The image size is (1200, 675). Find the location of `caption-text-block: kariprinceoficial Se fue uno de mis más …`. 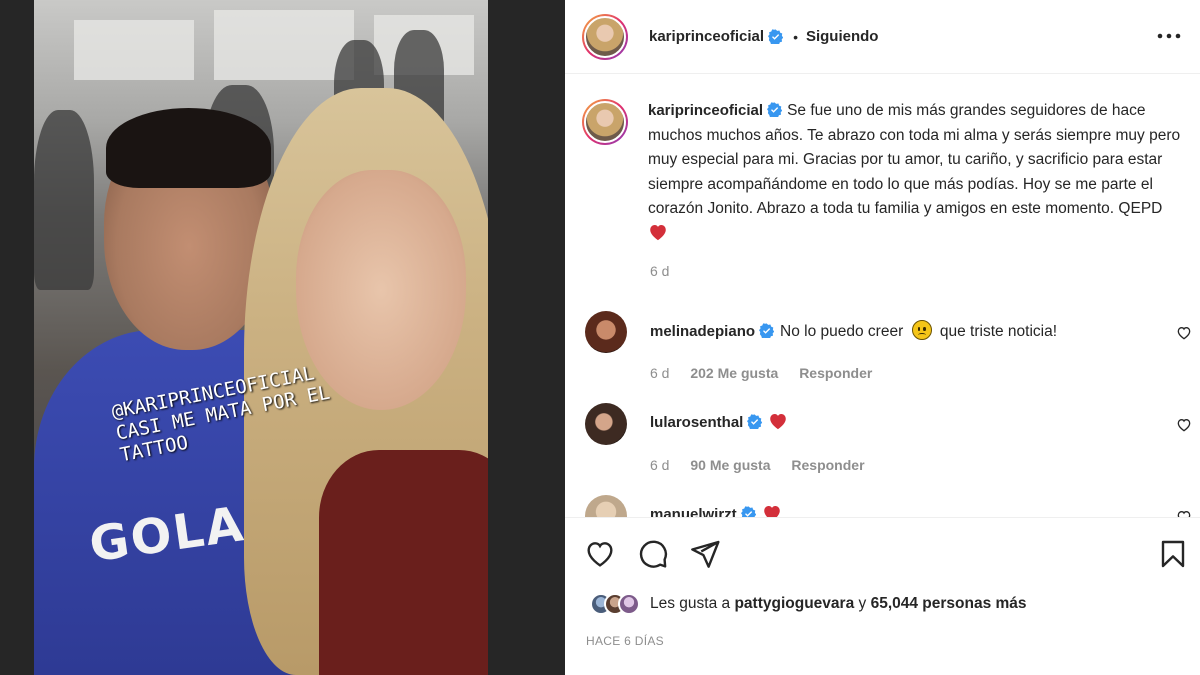

caption-text-block: kariprinceoficial Se fue uno de mis más … is located at coordinates (915, 172).